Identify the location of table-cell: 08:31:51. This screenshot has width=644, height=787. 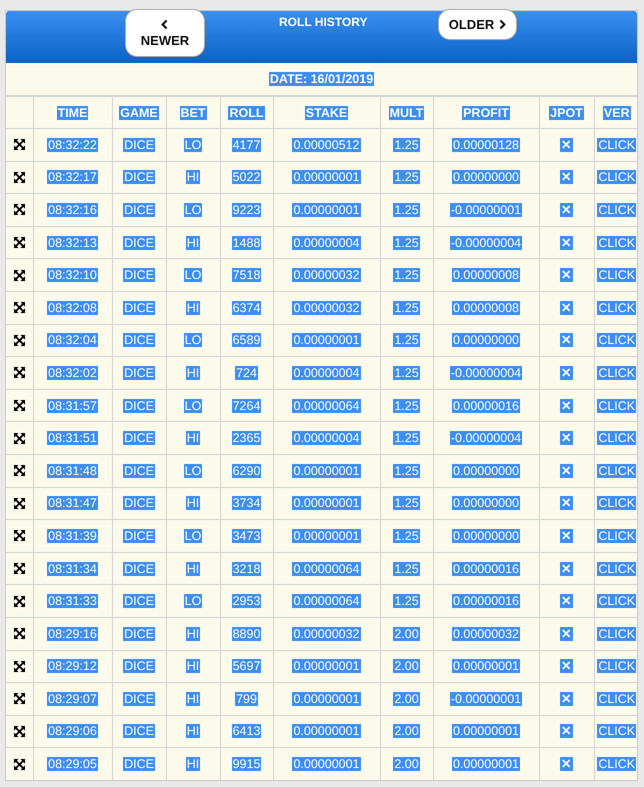
(72, 438).